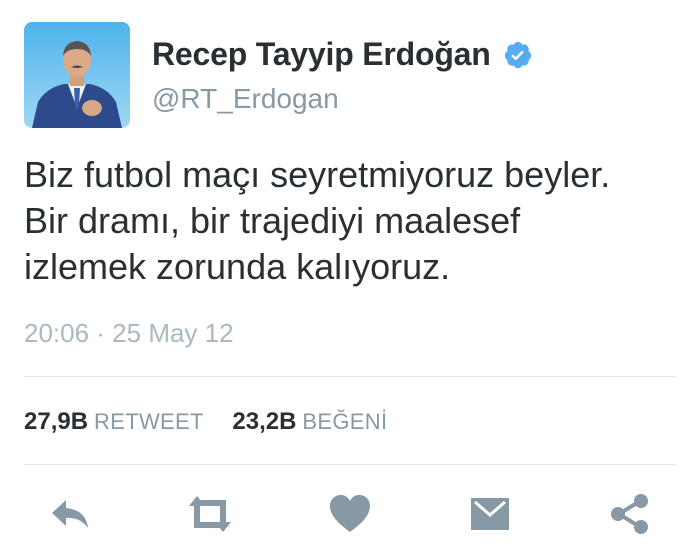 This screenshot has width=700, height=560. I want to click on tweet-stats: 27,9B RETWEET 23,2B BEĞENİ, so click(216, 422).